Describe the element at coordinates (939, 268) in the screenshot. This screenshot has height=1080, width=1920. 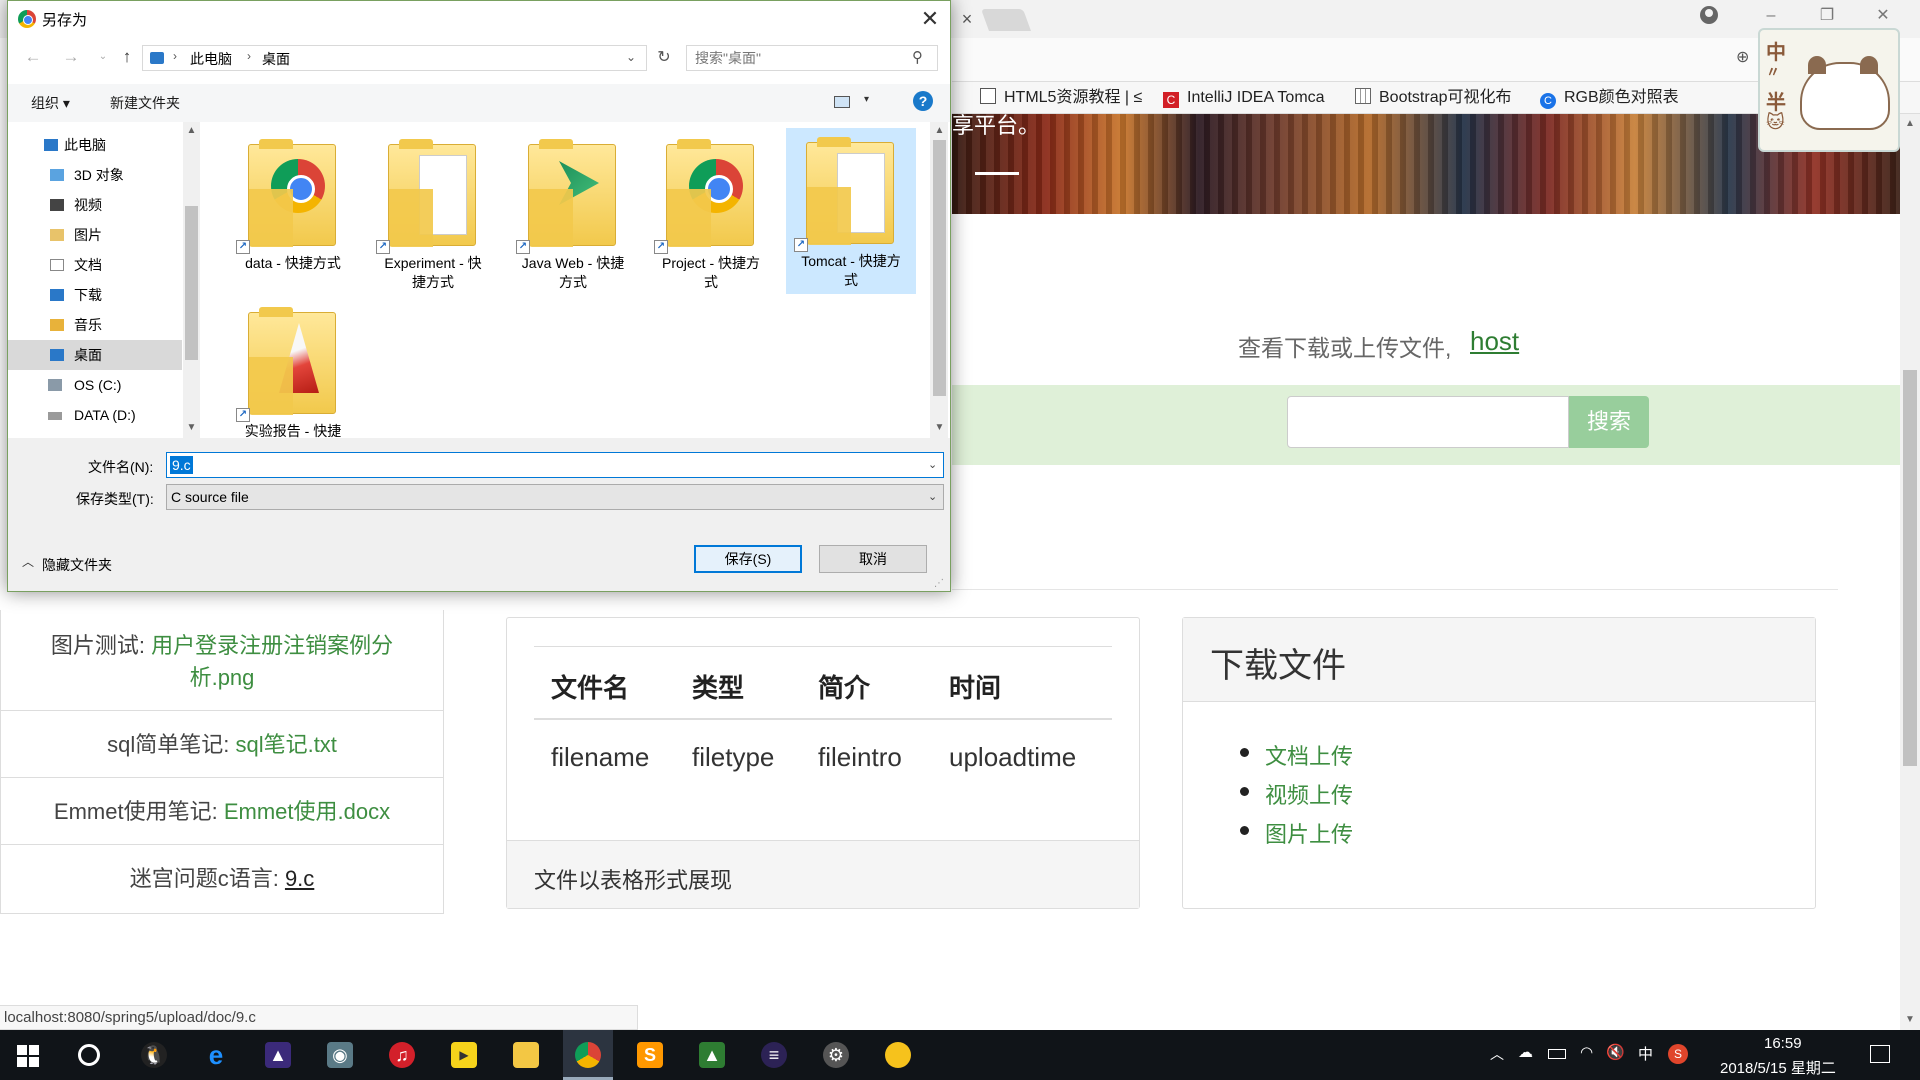
I see `file-pane-scrollbar-thumb` at that location.